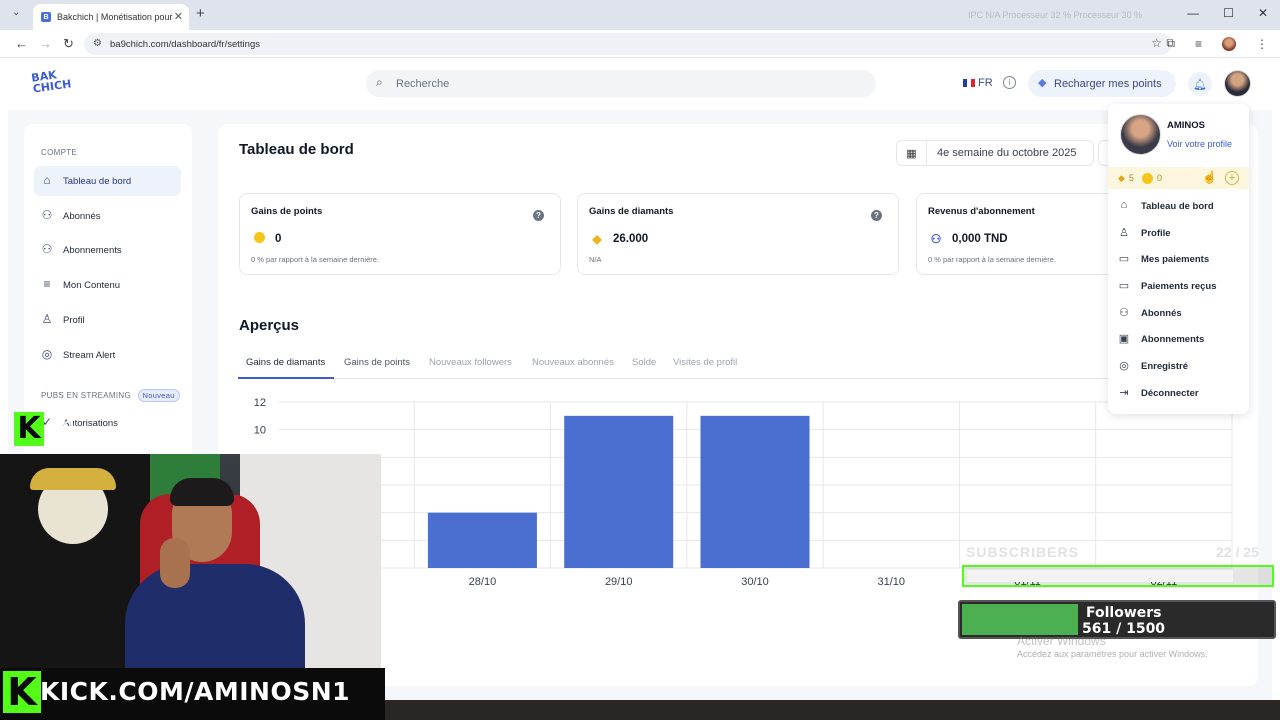  I want to click on france-flag-icon, so click(969, 83).